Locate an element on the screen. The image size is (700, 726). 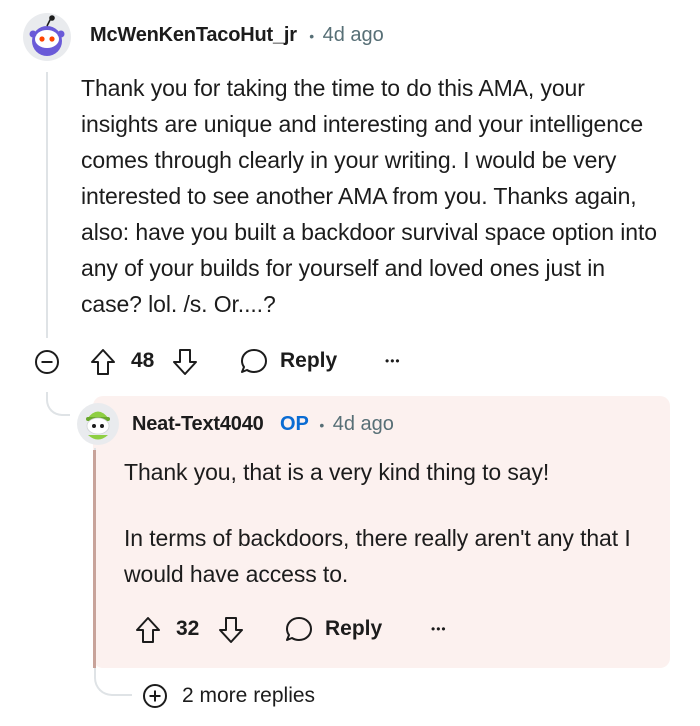
op-reply-accent is located at coordinates (94, 559).